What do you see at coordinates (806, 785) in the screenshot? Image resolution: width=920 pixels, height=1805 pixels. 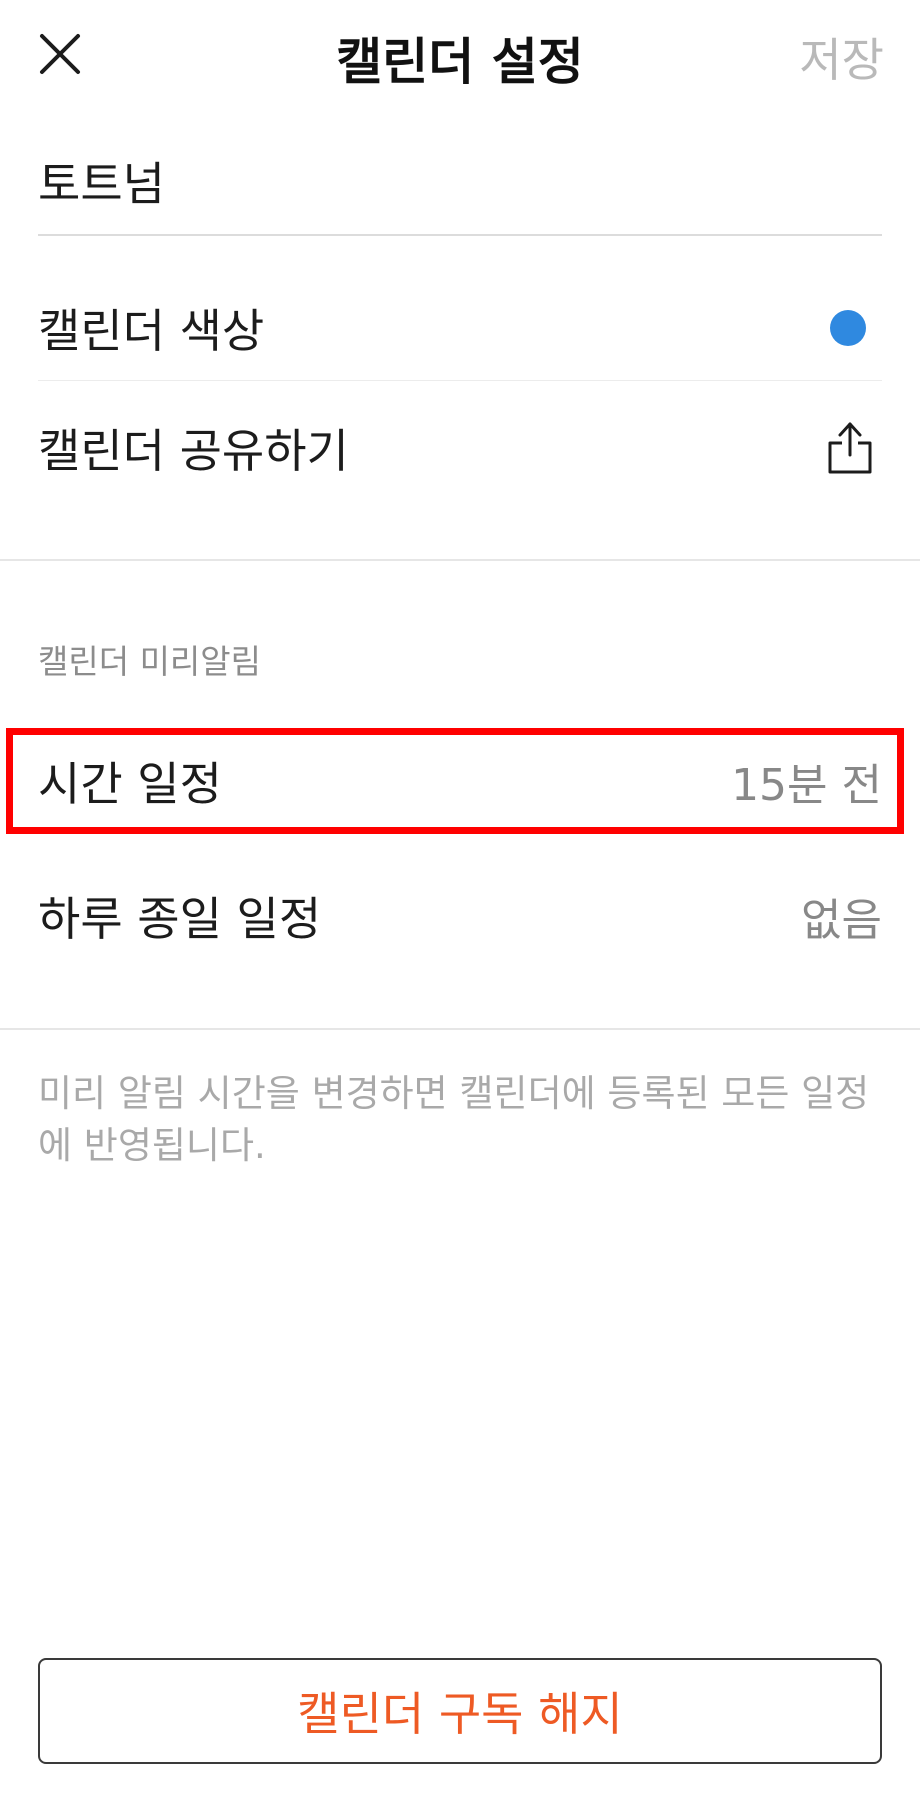 I see `timed-event-value: 15분 전` at bounding box center [806, 785].